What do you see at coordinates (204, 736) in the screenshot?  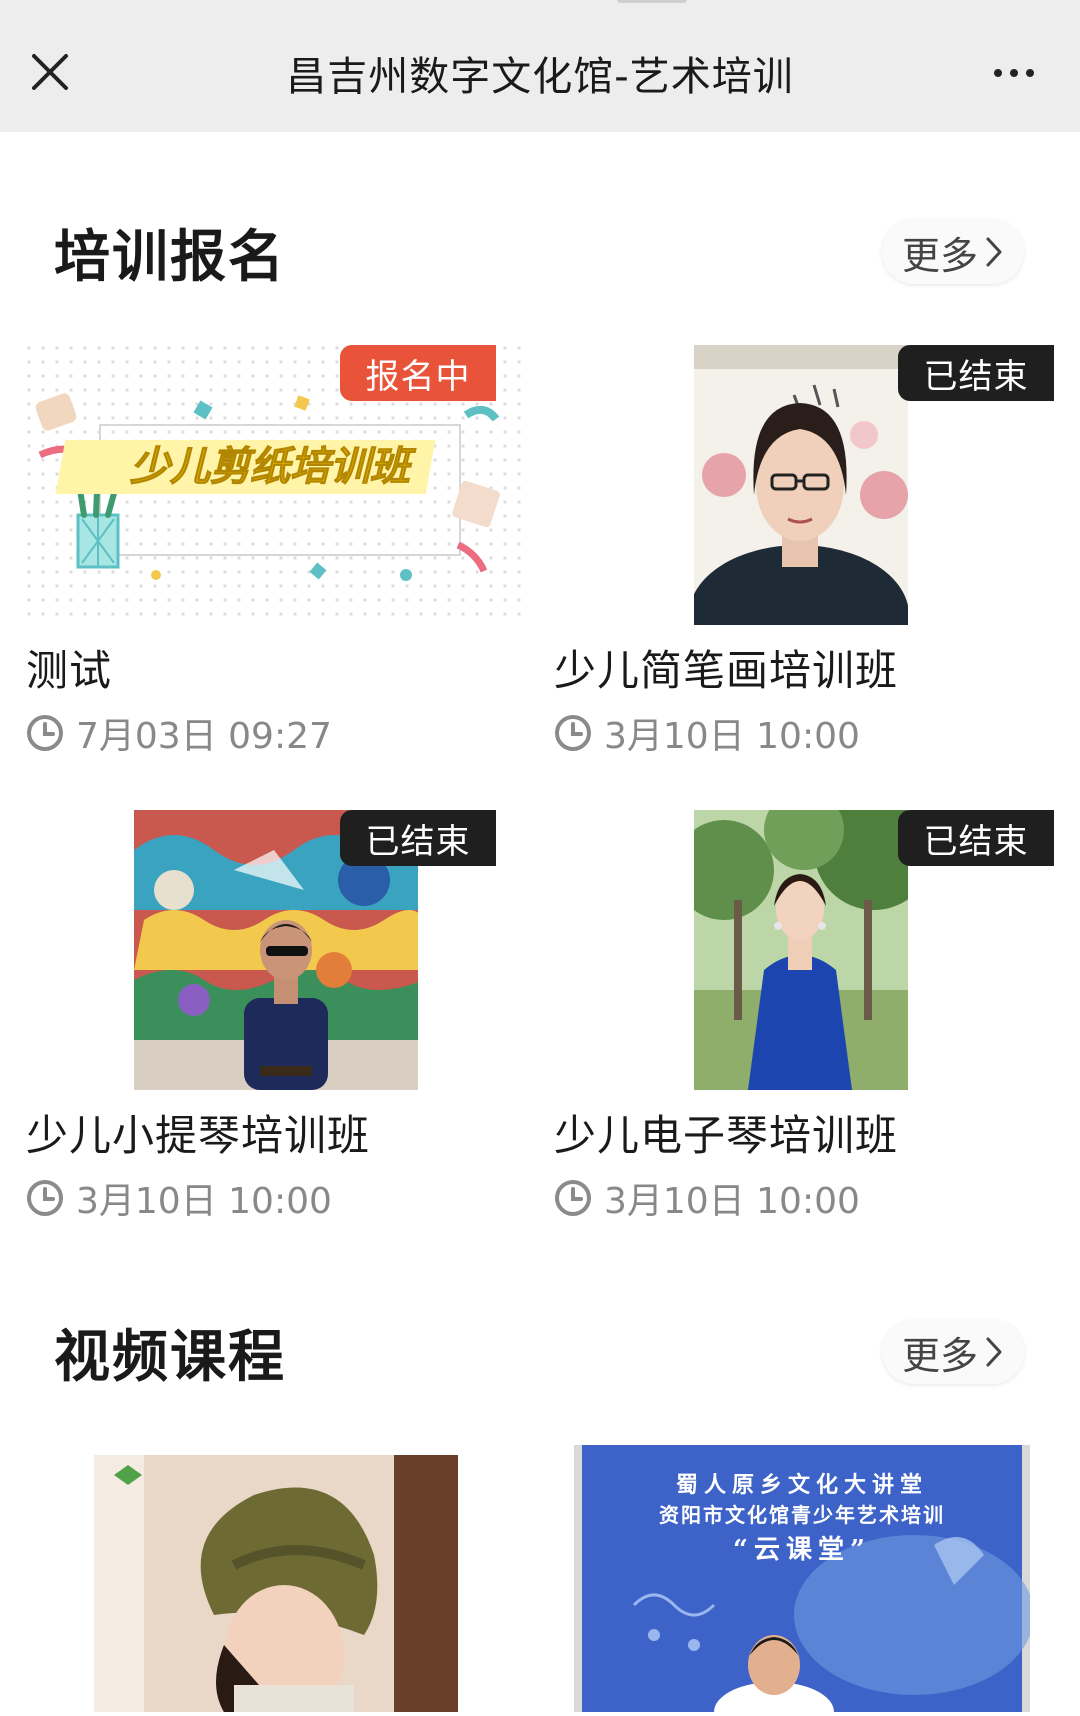 I see `time-text: 7月03日 09:27` at bounding box center [204, 736].